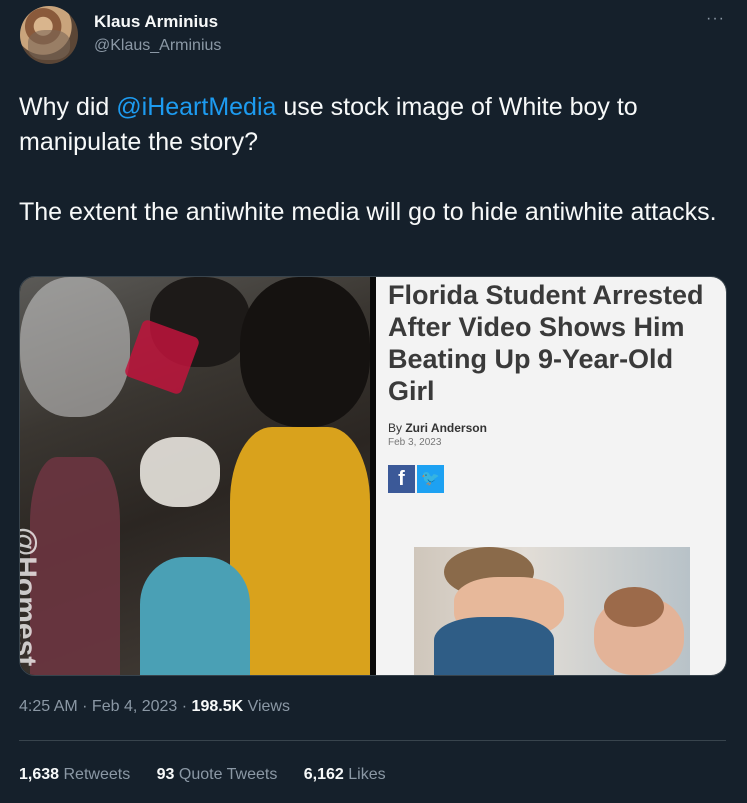 The width and height of the screenshot is (747, 803). I want to click on tweet-time: 4:25 AM, so click(48, 706).